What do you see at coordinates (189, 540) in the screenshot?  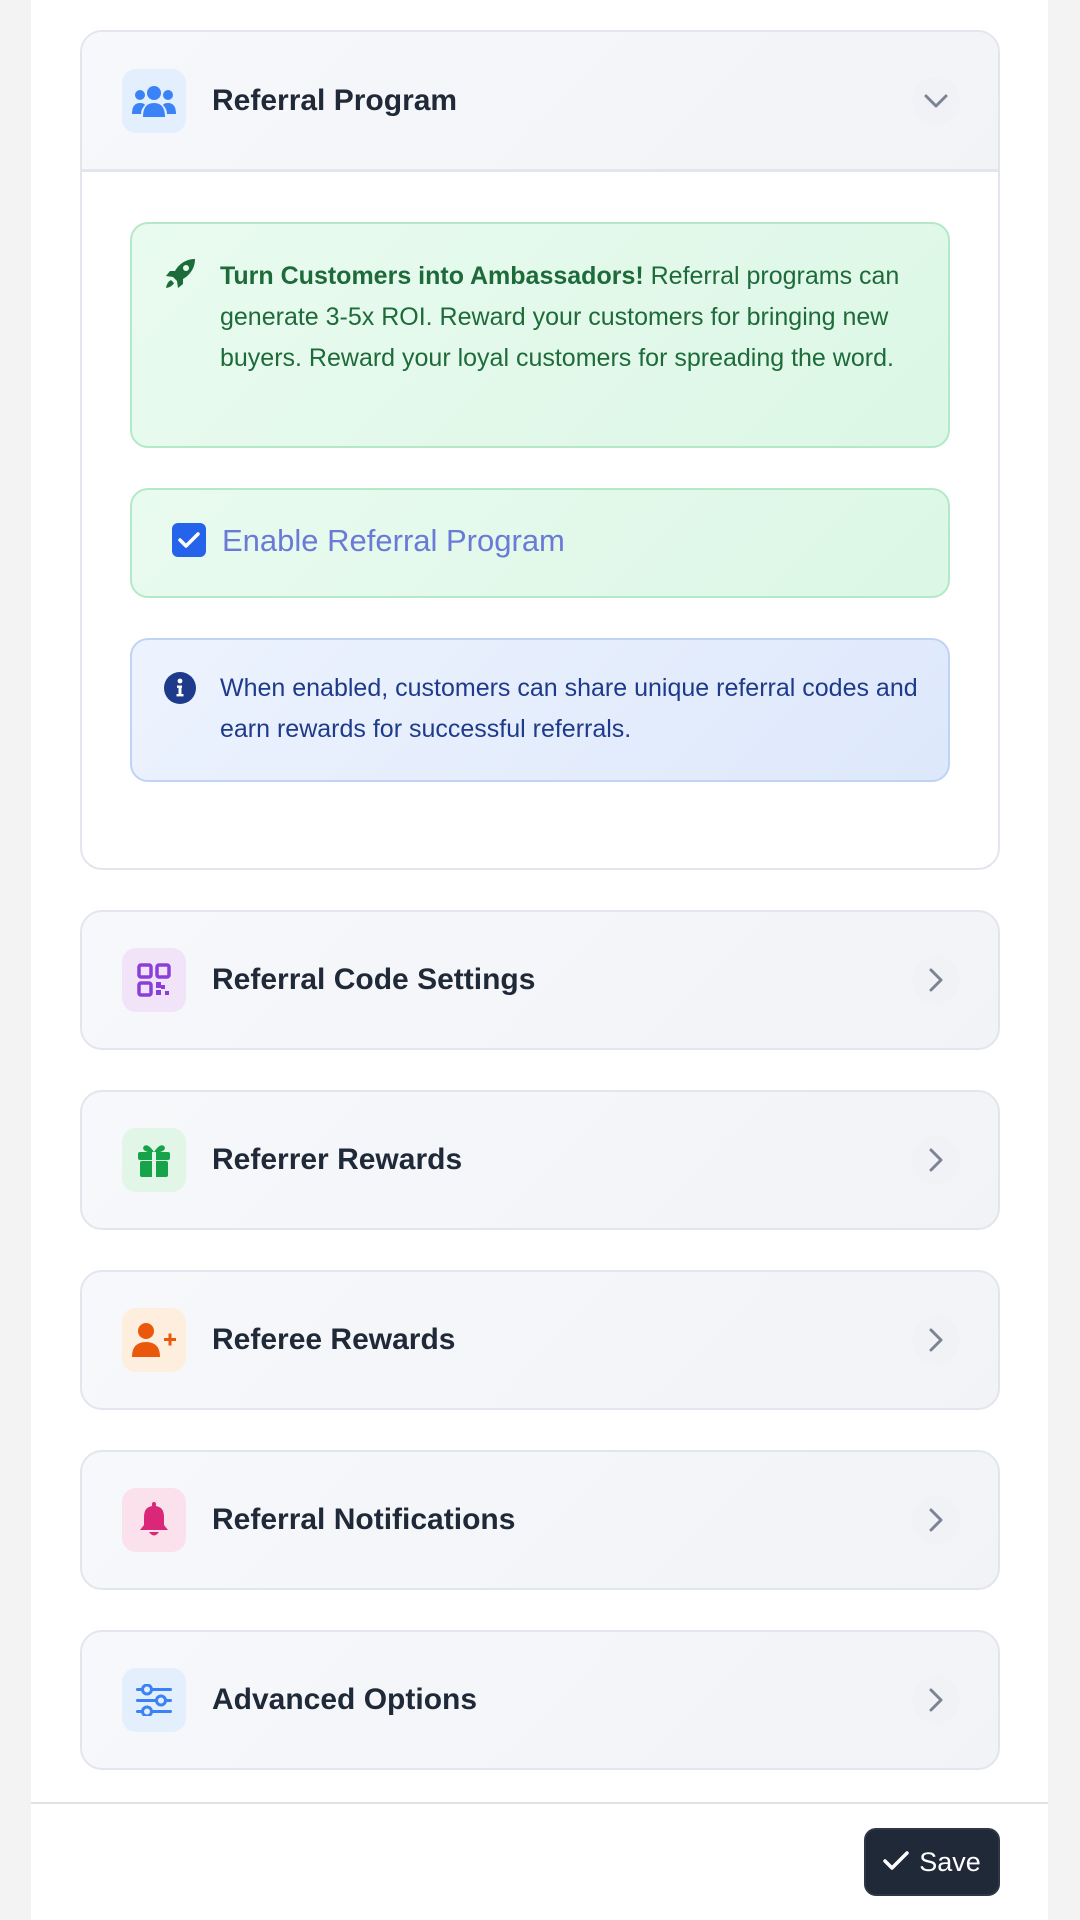 I see `enable-referral-checkbox` at bounding box center [189, 540].